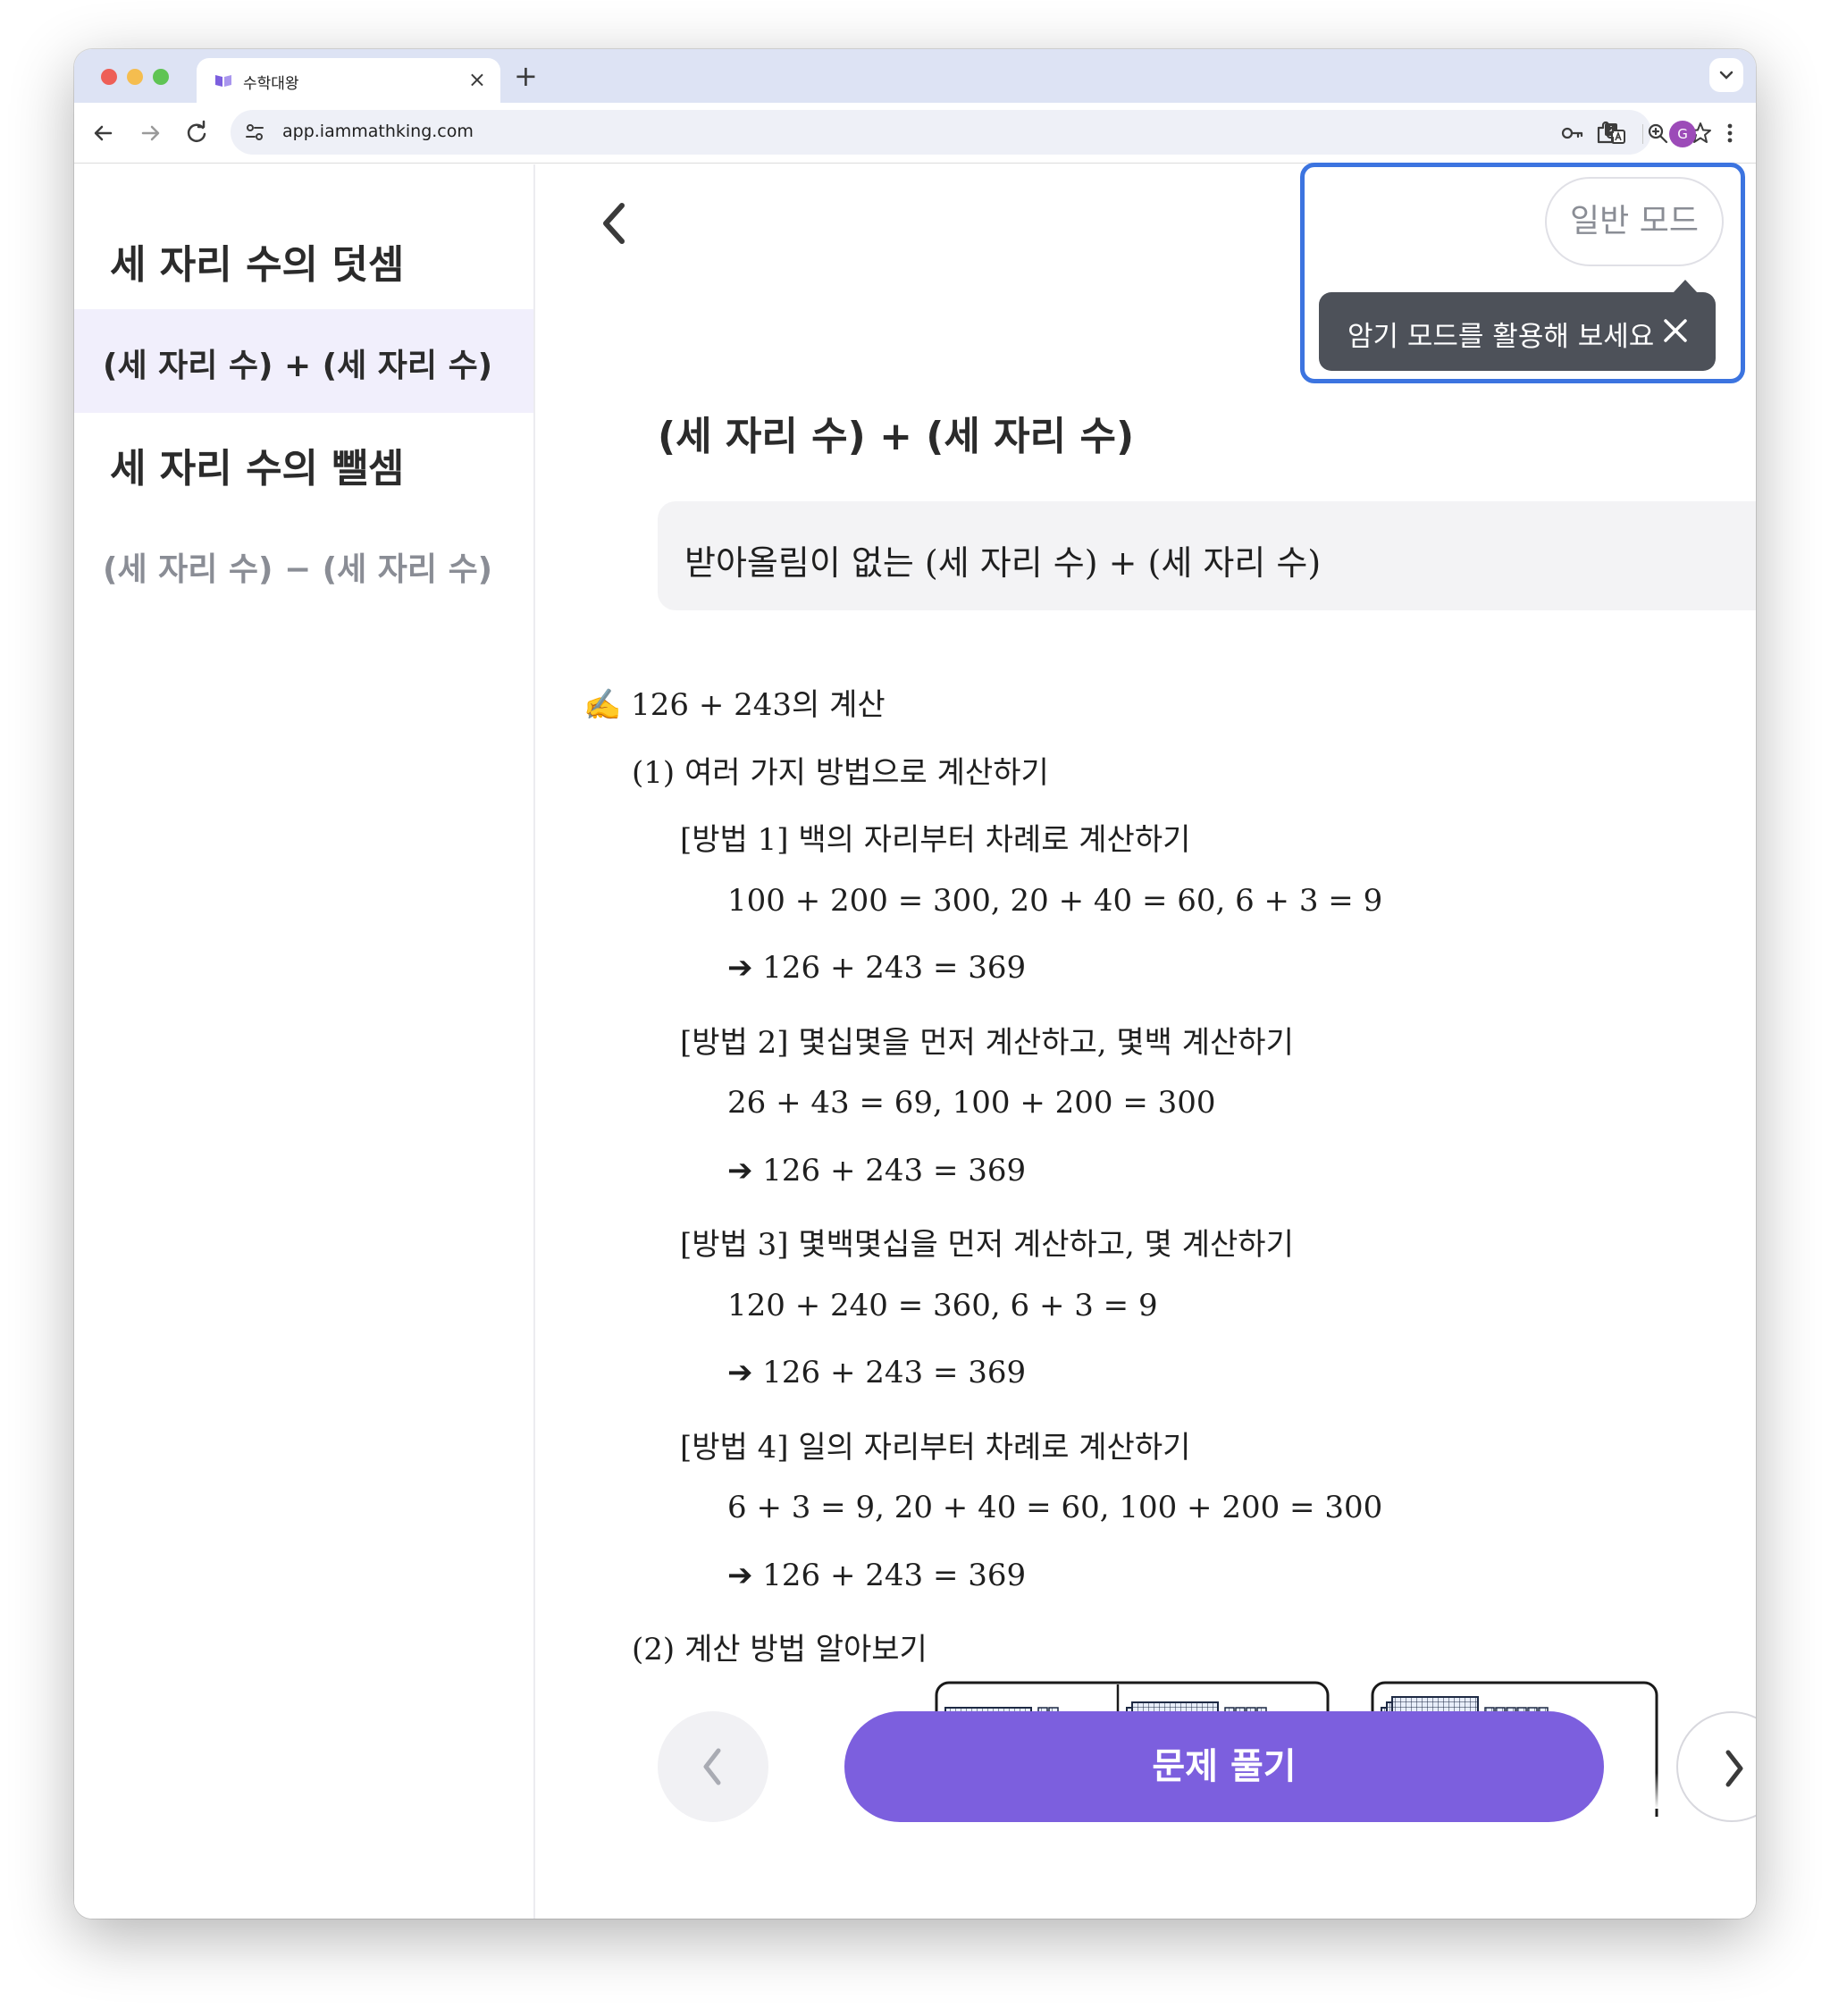 The width and height of the screenshot is (1830, 2016). Describe the element at coordinates (987, 1042) in the screenshot. I see `content-line: [방법 2] 몇십몇을 먼저 계산하고, 몇백 계산하기` at that location.